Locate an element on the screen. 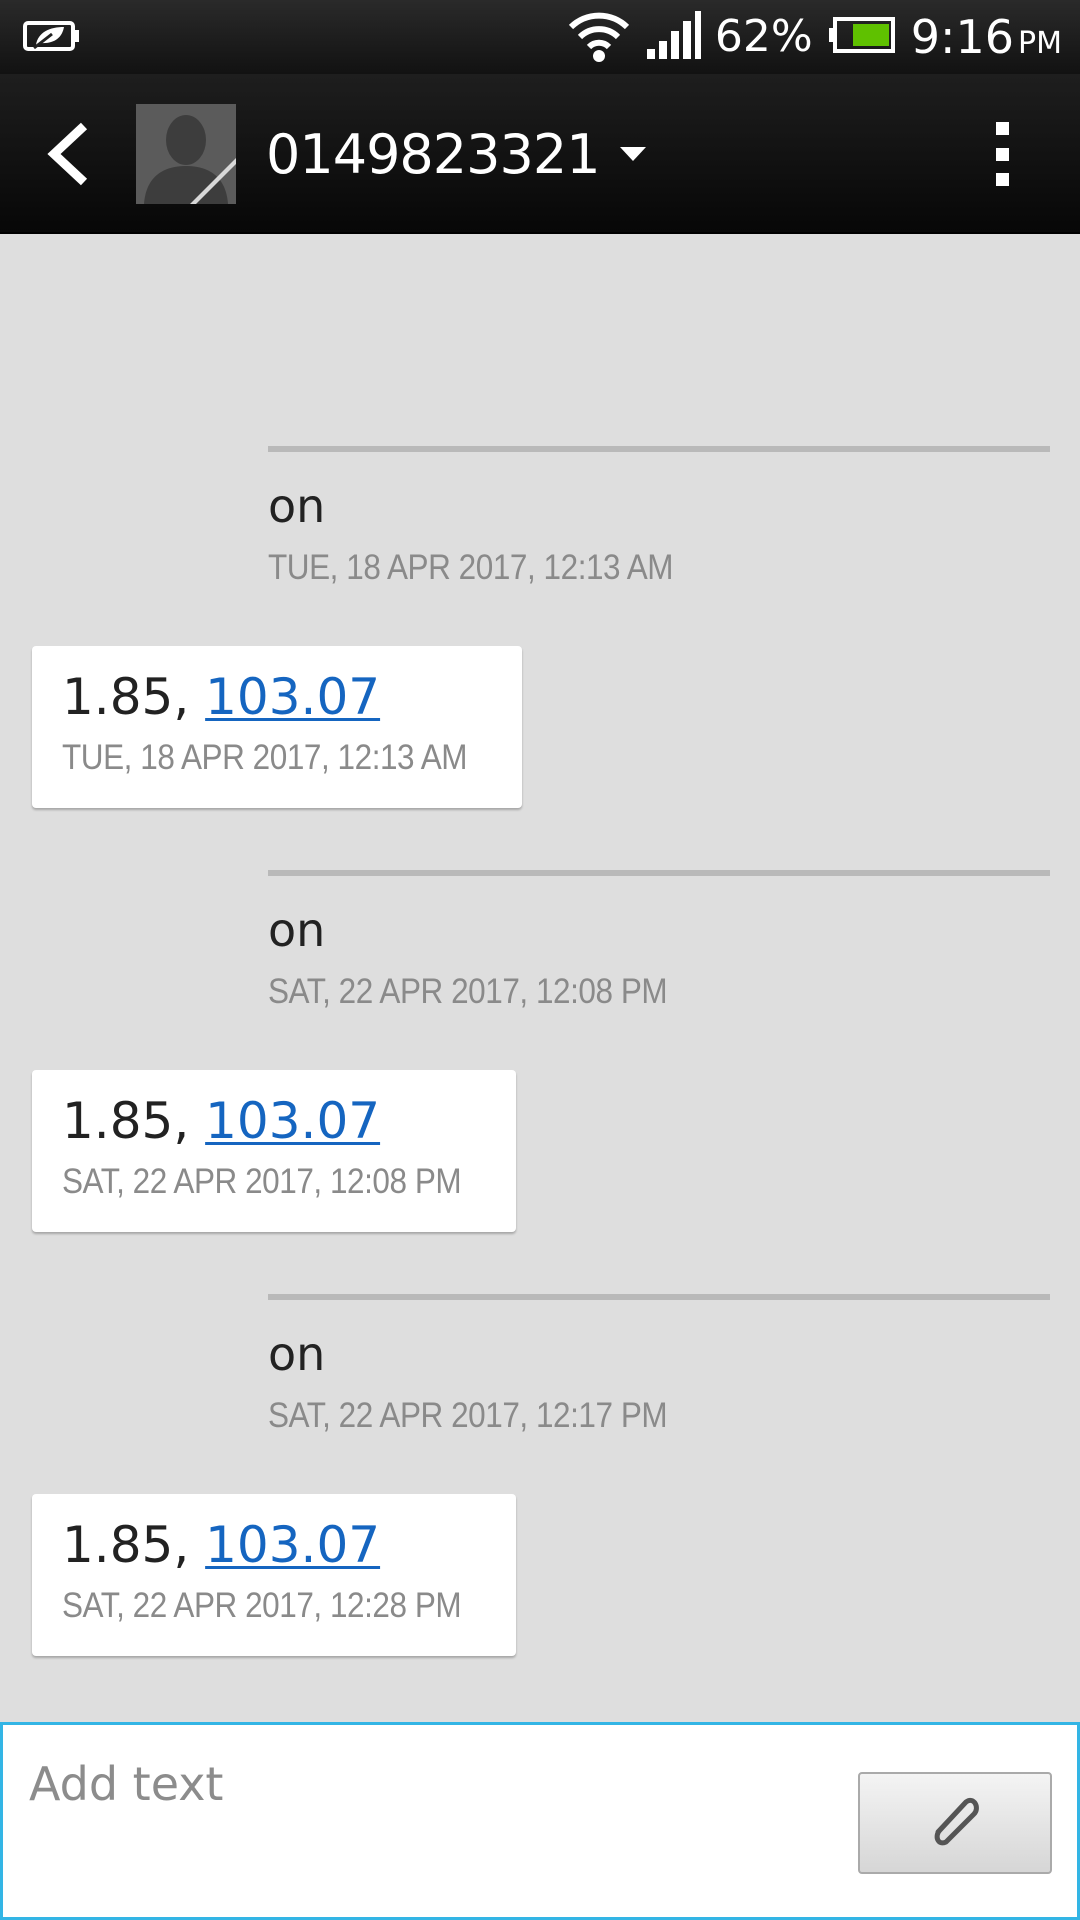  attach-button is located at coordinates (955, 1823).